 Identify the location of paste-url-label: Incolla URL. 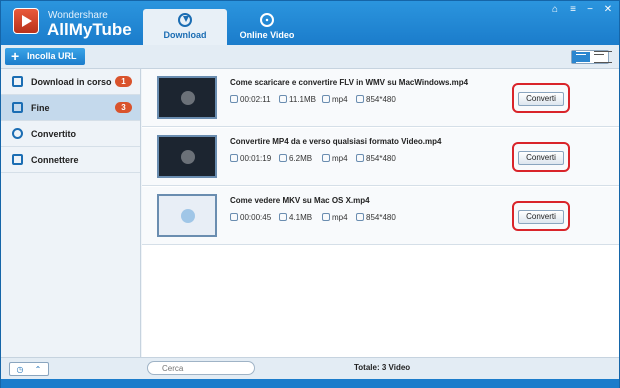
(52, 56).